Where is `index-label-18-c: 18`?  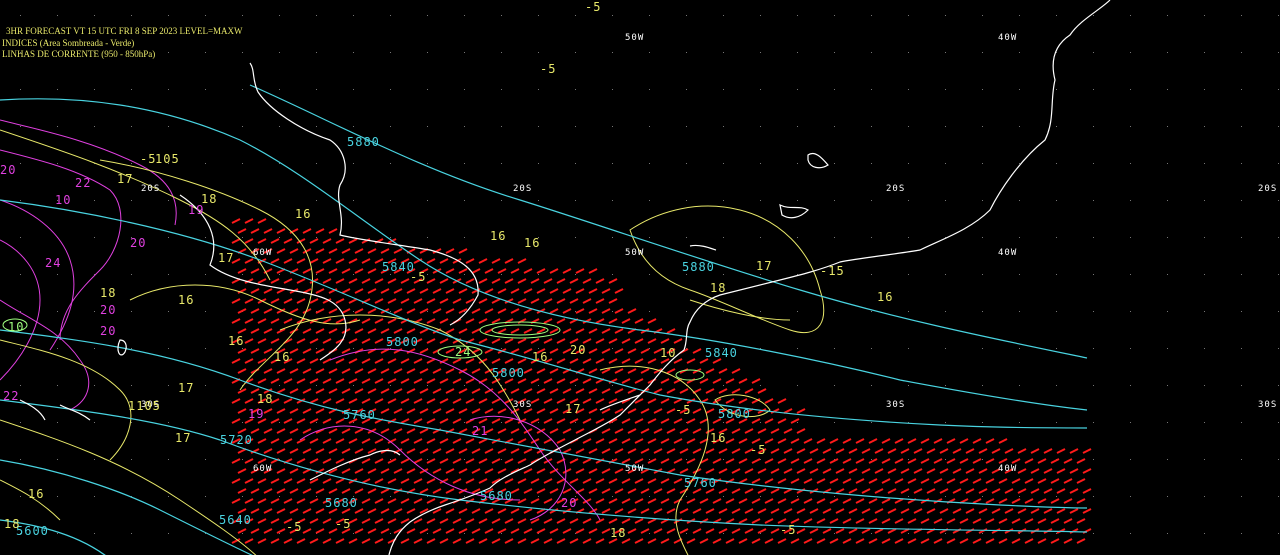
index-label-18-c: 18 is located at coordinates (265, 399).